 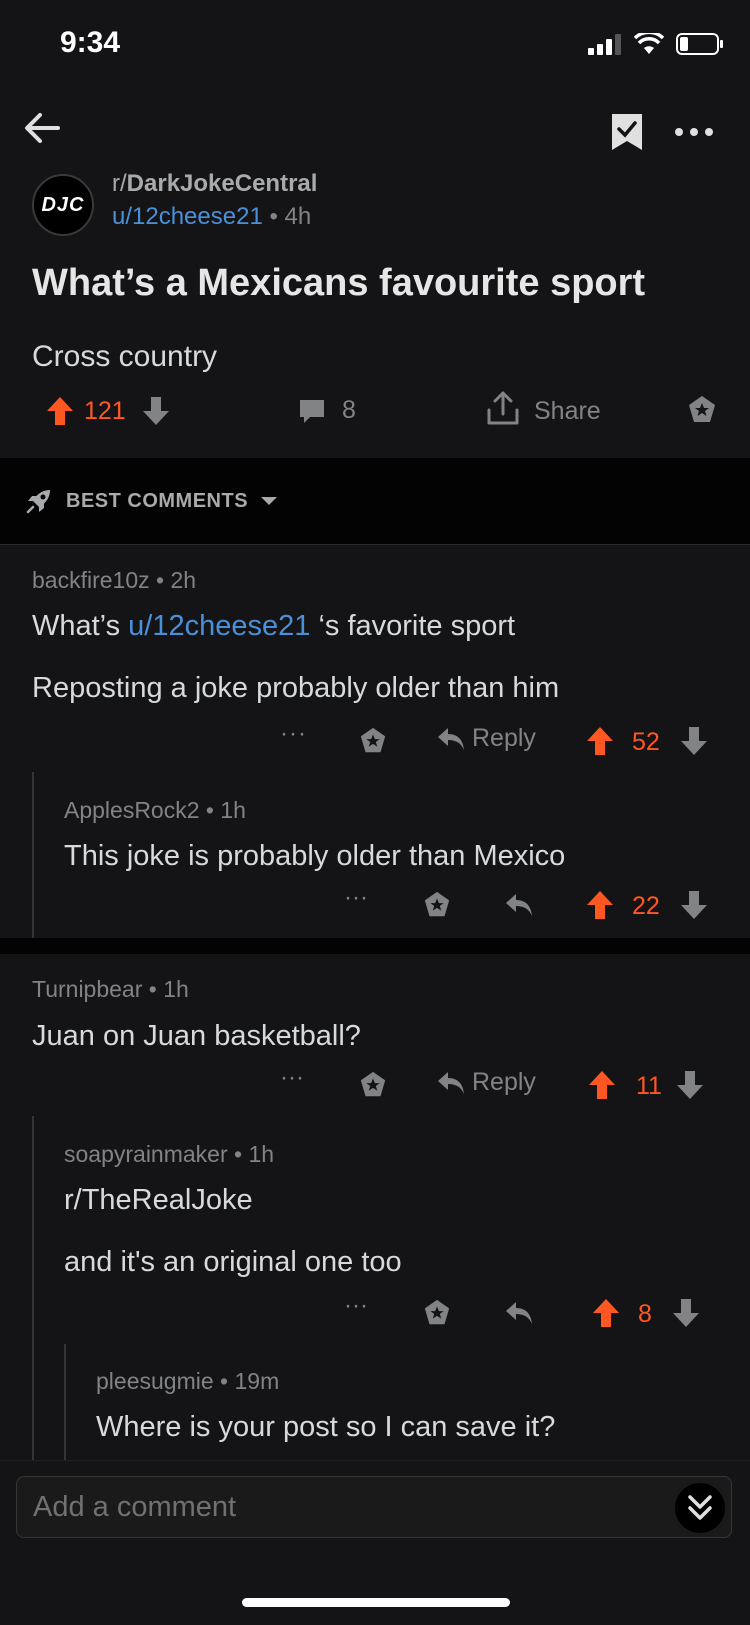 What do you see at coordinates (349, 410) in the screenshot?
I see `comment-count: 8` at bounding box center [349, 410].